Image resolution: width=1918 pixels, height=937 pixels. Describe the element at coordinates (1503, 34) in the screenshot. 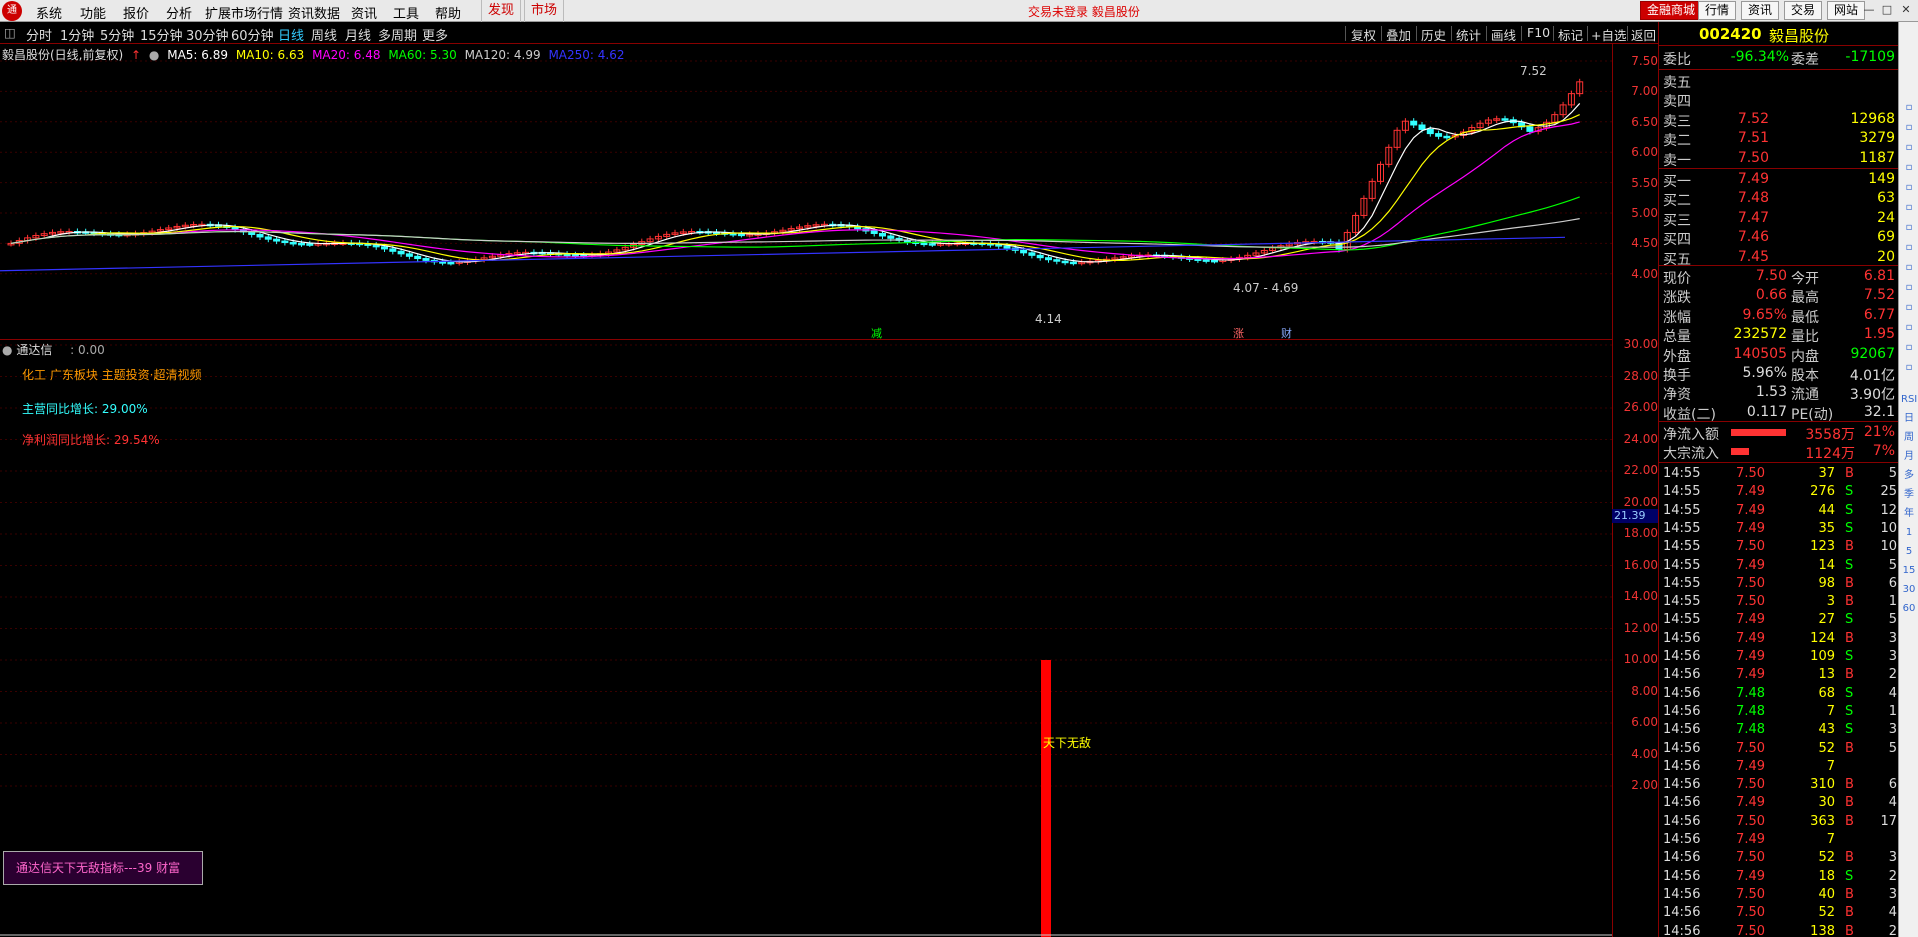

I see `draw-line-button: 画线` at that location.